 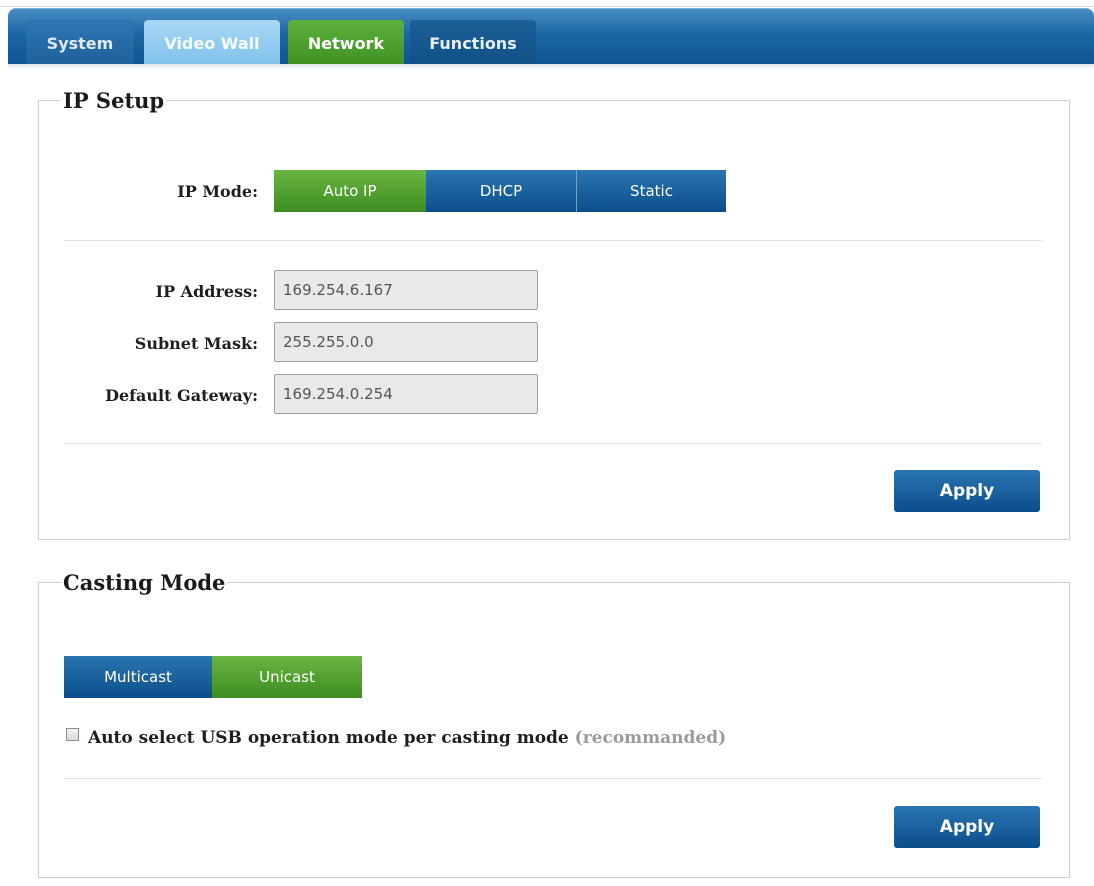 What do you see at coordinates (967, 491) in the screenshot?
I see `ip-setup-apply-button: Apply` at bounding box center [967, 491].